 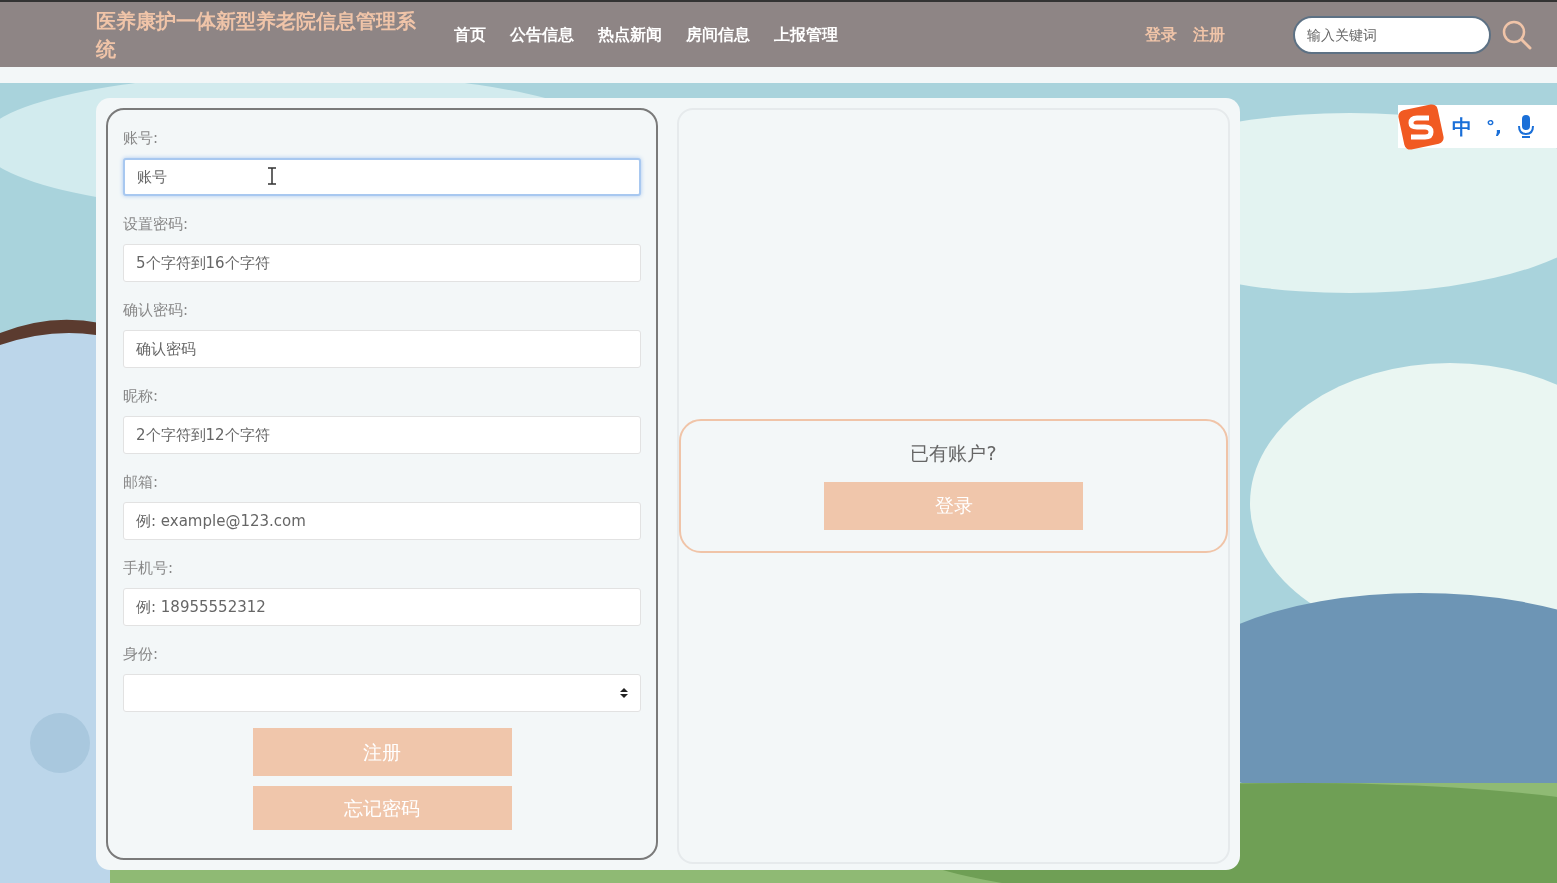 I want to click on ime-logo-icon, so click(x=1421, y=126).